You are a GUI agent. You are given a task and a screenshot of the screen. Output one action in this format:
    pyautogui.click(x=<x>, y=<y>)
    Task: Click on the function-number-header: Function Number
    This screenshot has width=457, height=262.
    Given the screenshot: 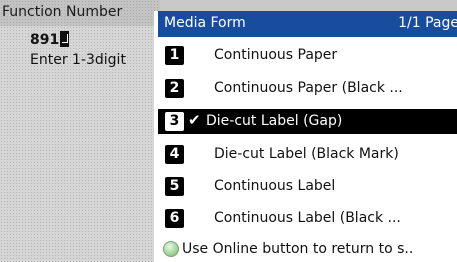 What is the action you would take?
    pyautogui.click(x=80, y=13)
    